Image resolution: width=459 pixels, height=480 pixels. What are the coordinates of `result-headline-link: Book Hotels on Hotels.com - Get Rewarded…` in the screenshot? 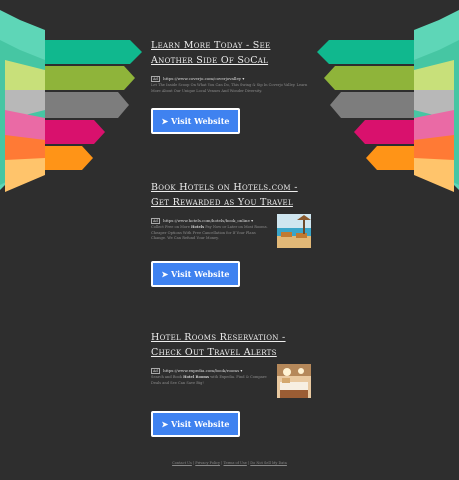 It's located at (231, 195).